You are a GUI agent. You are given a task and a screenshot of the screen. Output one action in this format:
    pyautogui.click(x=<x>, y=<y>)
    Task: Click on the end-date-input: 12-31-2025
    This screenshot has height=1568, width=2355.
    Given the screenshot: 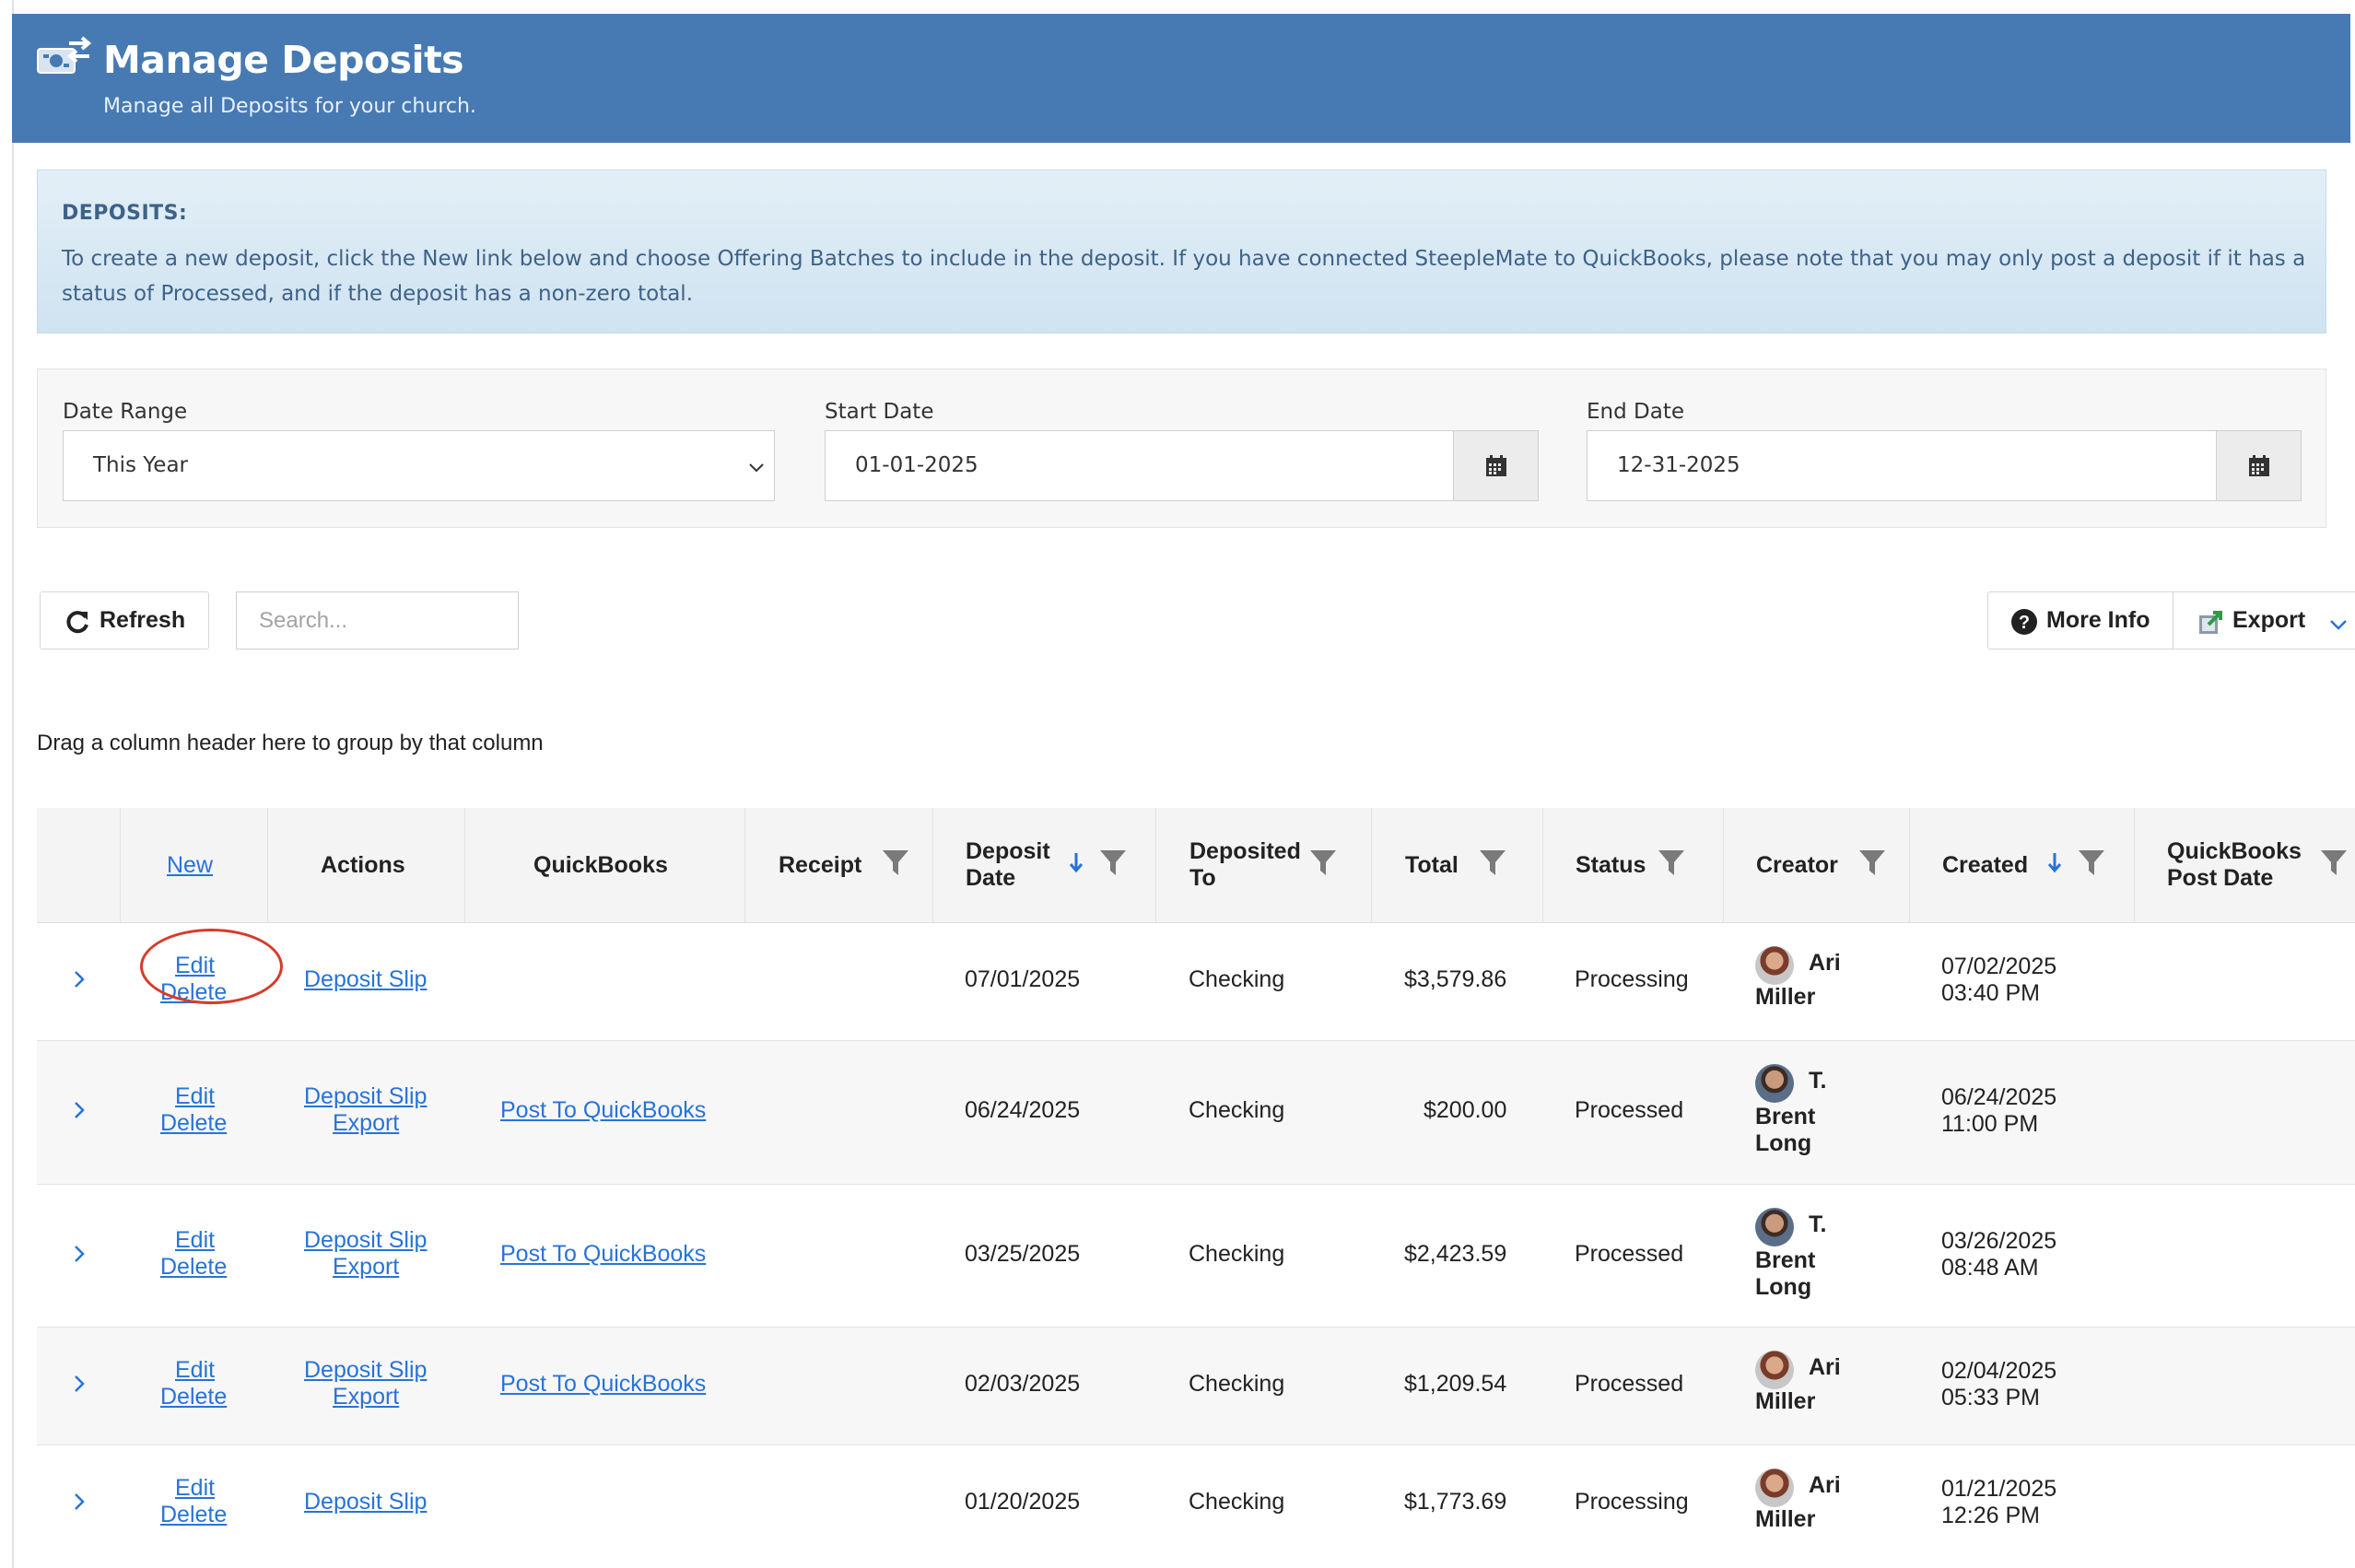 What is the action you would take?
    pyautogui.click(x=1945, y=466)
    